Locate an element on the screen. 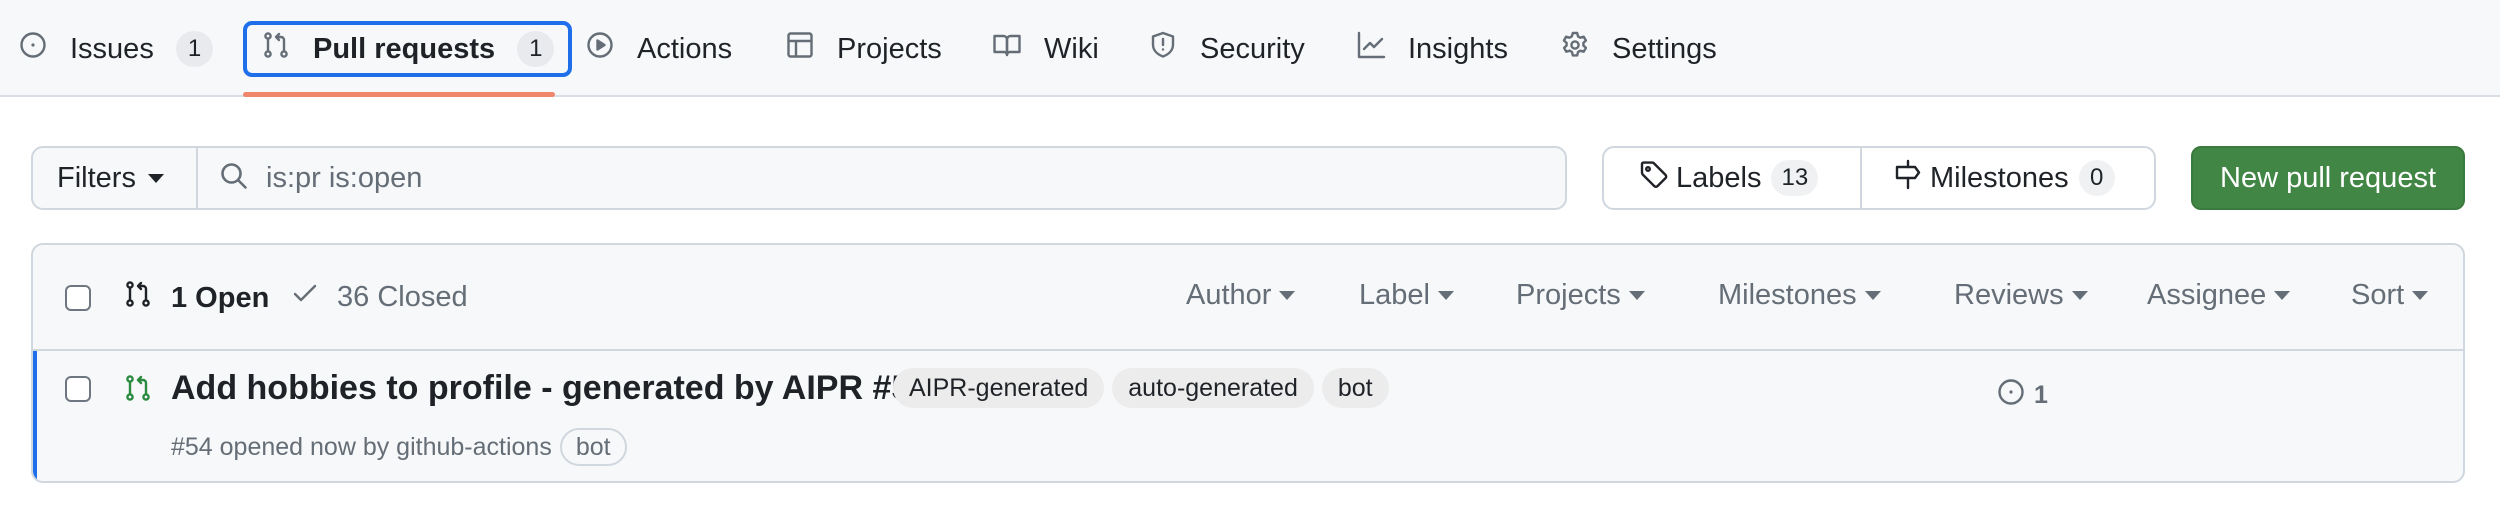 The width and height of the screenshot is (2500, 520). tab-insights: Insights is located at coordinates (1432, 49).